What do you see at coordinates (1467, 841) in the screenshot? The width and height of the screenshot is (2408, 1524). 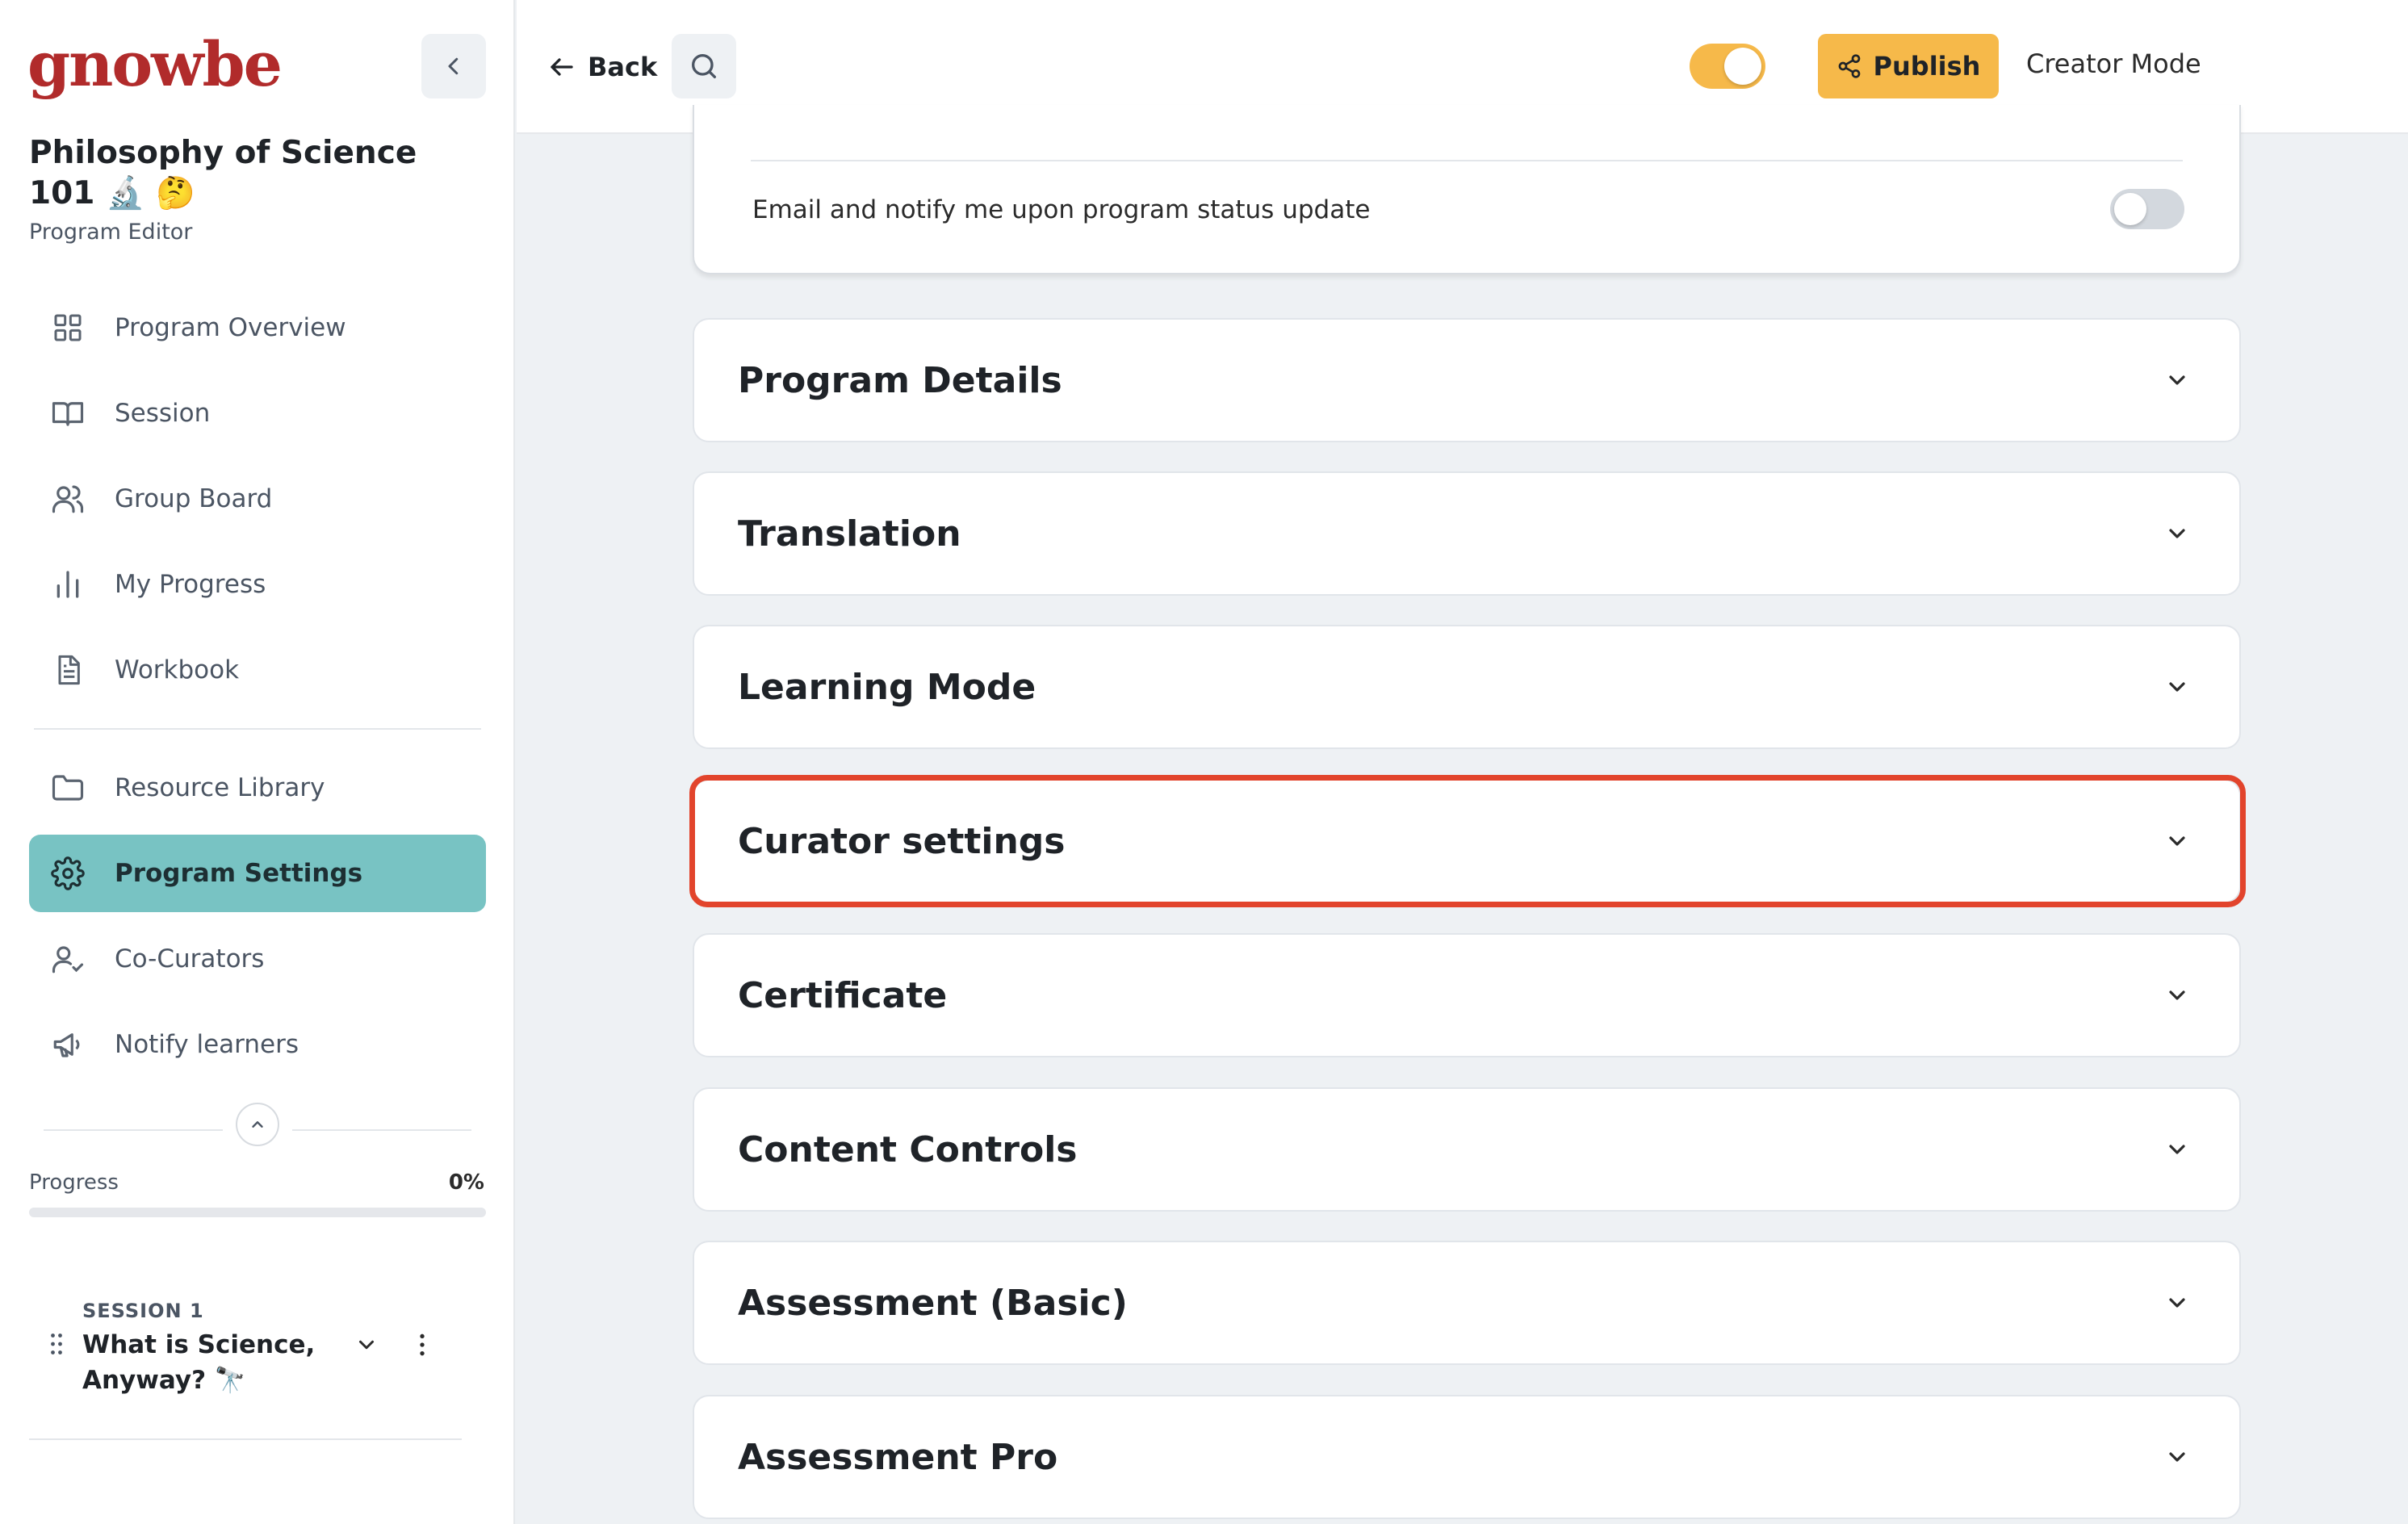 I see `highlight-outline` at bounding box center [1467, 841].